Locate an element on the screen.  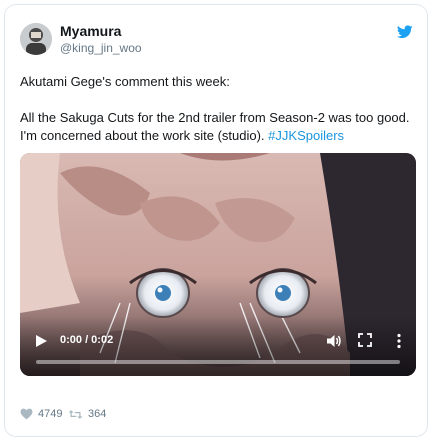
video-controls: 0:00 / 0:02 is located at coordinates (218, 346).